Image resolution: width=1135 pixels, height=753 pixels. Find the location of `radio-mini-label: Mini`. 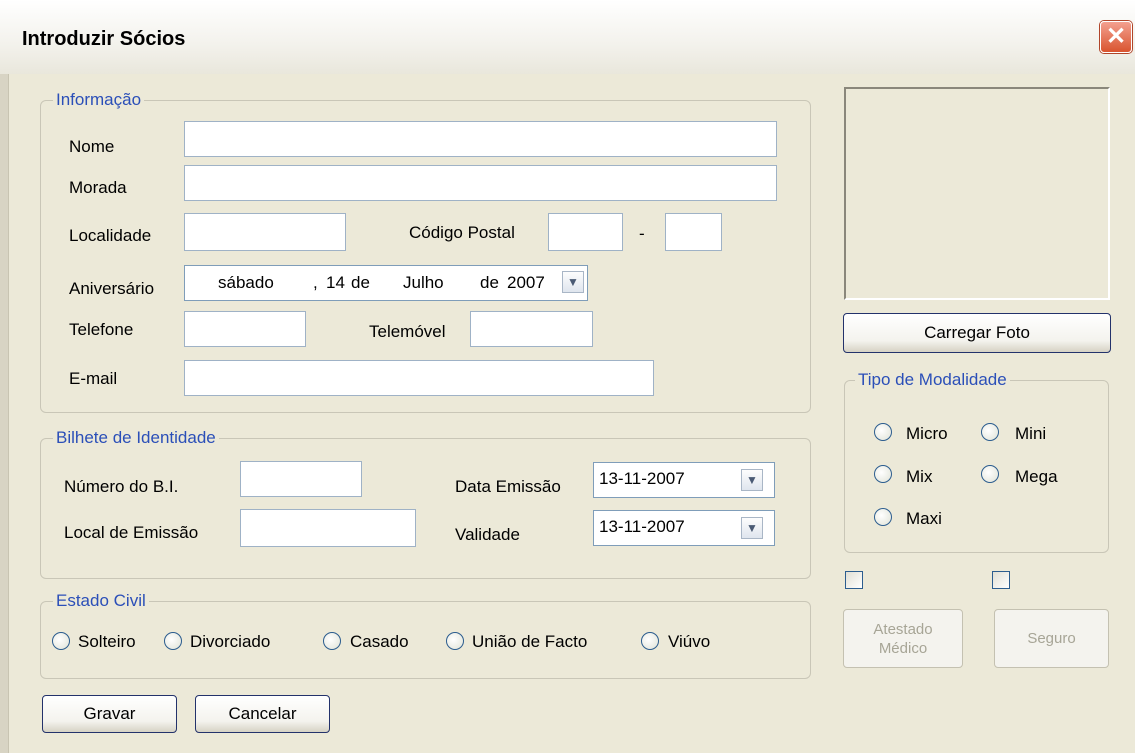

radio-mini-label: Mini is located at coordinates (1031, 433).